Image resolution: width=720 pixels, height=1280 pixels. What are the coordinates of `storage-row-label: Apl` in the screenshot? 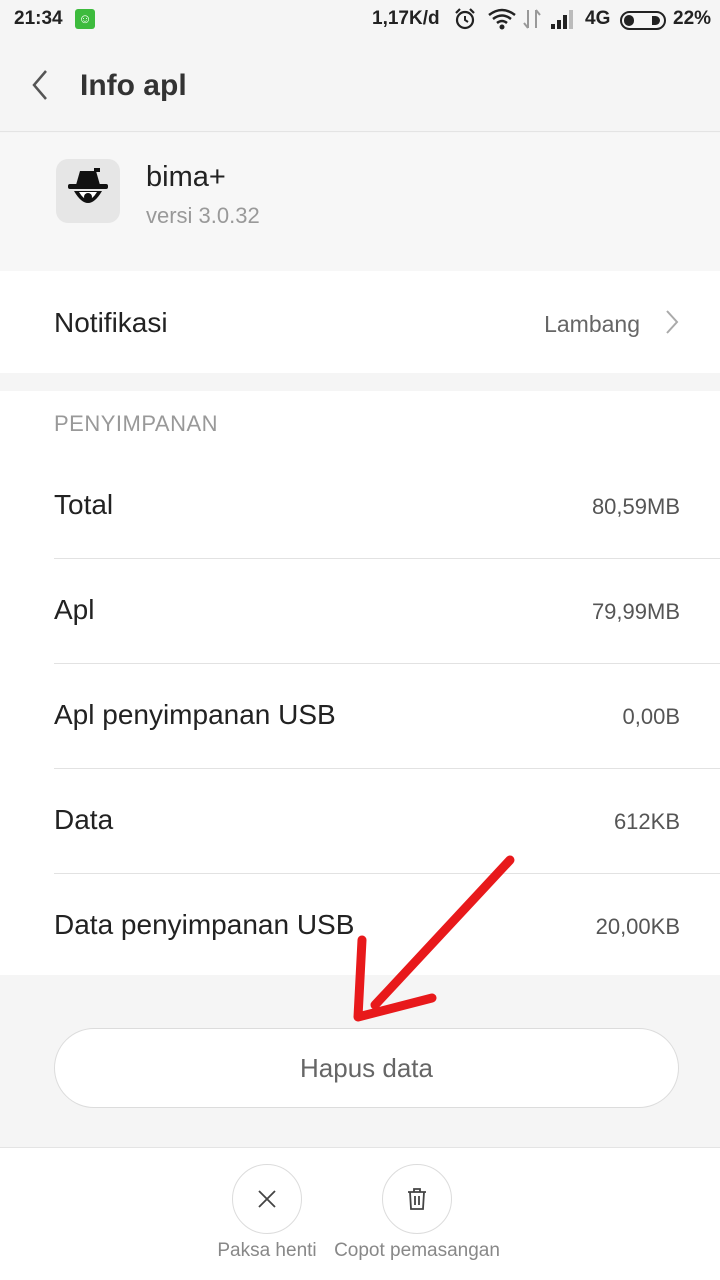 It's located at (74, 609).